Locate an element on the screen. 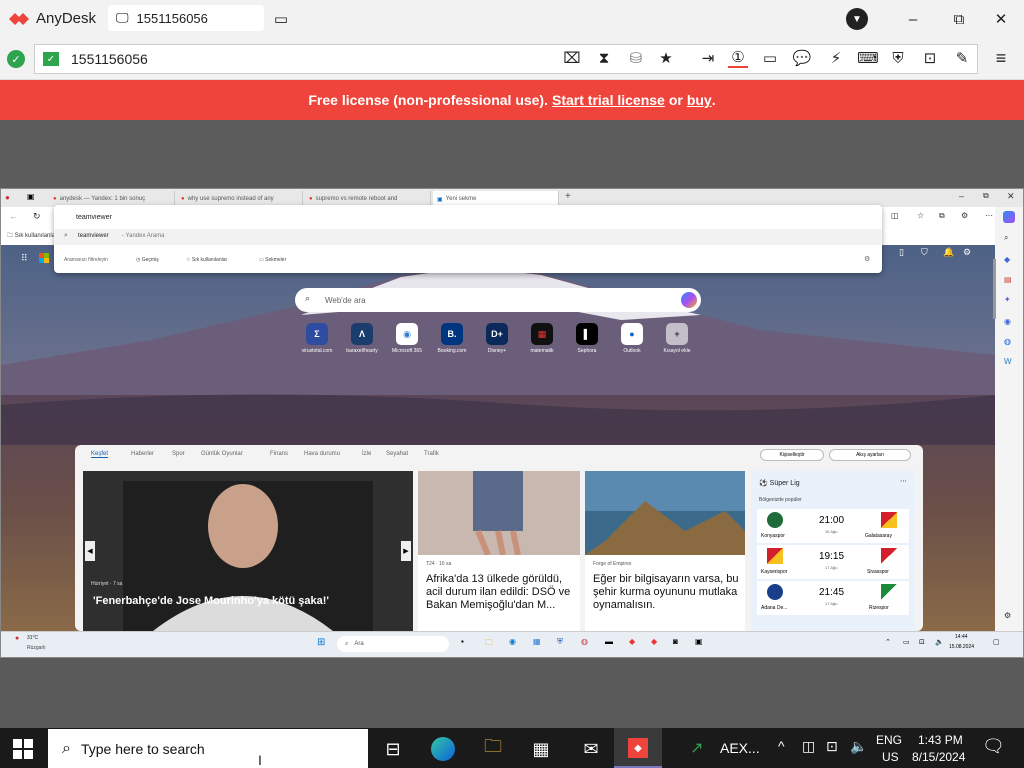 The height and width of the screenshot is (768, 1024). match-row: Kayserispor 19:15 17 Ağu Sivasspor is located at coordinates (833, 562).